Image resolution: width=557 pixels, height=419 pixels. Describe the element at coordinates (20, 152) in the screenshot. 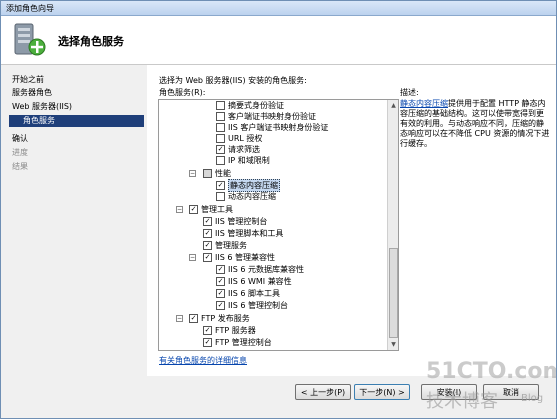

I see `nav-item-progress: 进度` at that location.